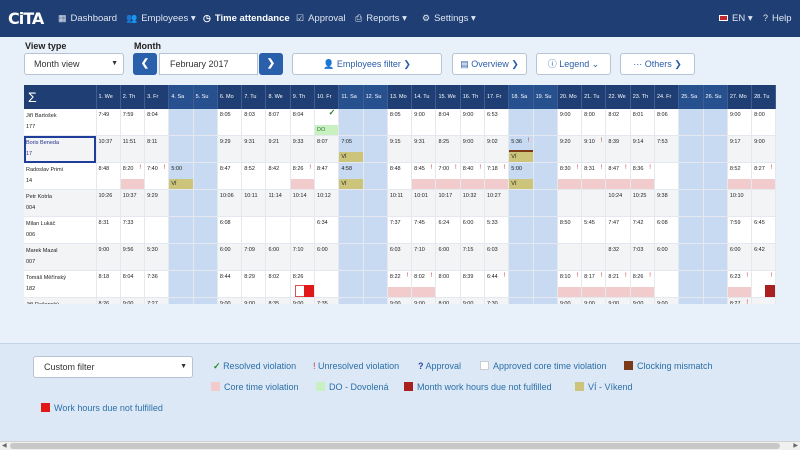 Image resolution: width=800 pixels, height=450 pixels. I want to click on day-cell: 6:24, so click(448, 230).